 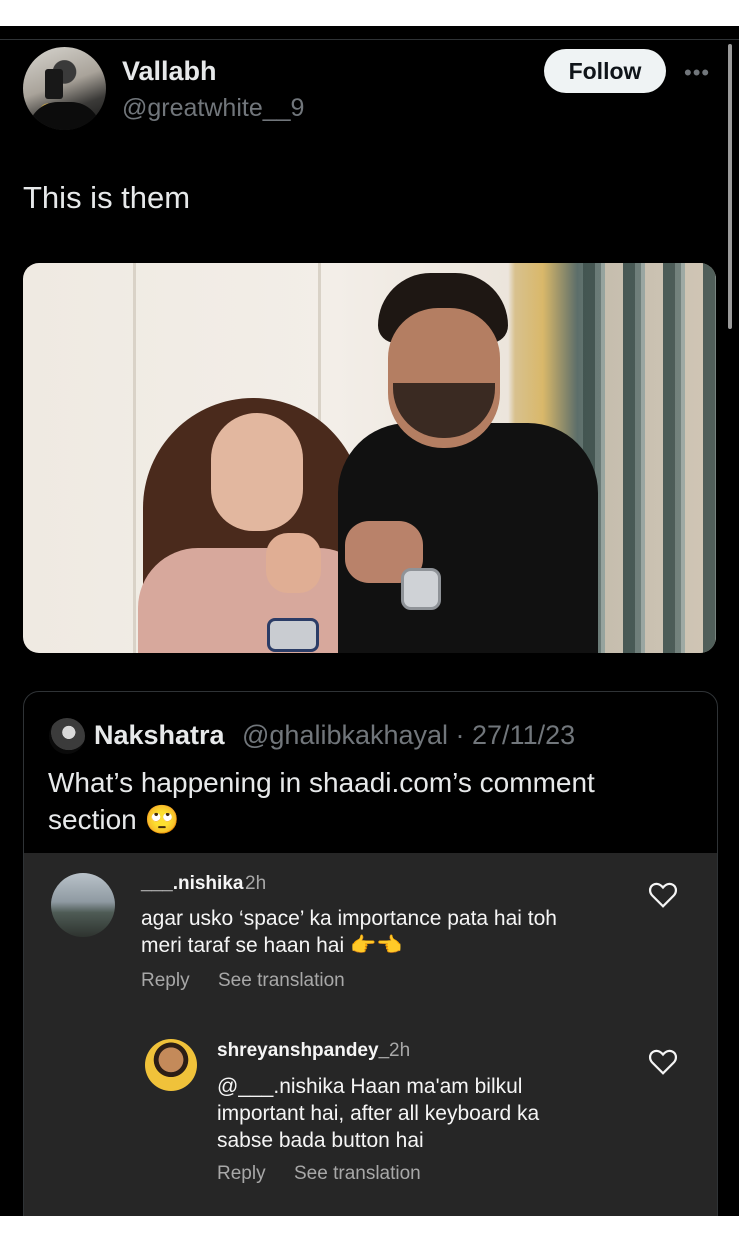 What do you see at coordinates (169, 71) in the screenshot?
I see `author-name: Vallabh` at bounding box center [169, 71].